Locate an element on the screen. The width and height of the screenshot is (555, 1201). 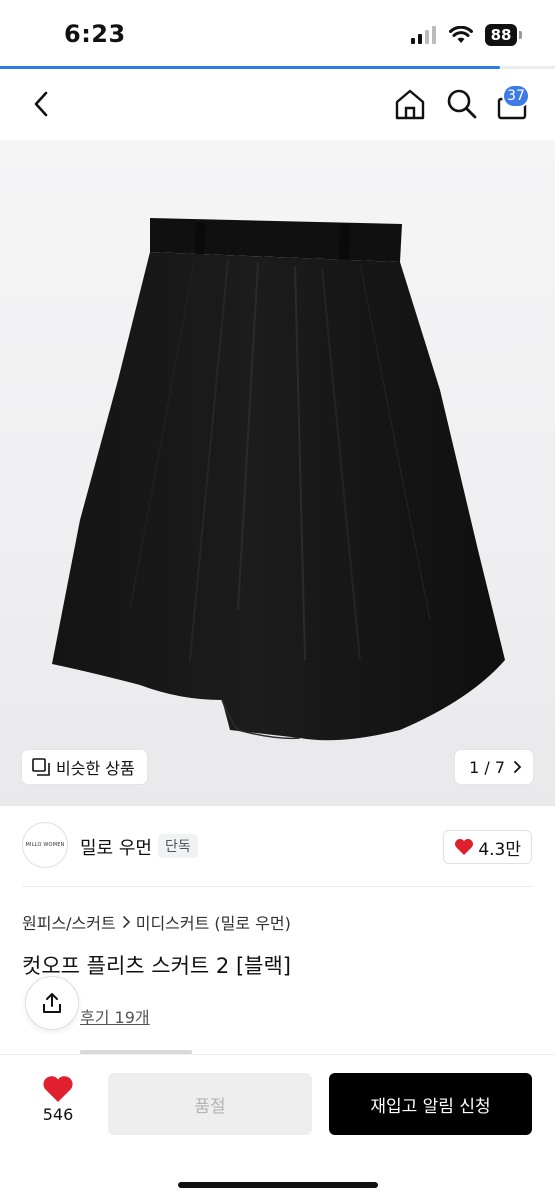
similar-items-icon is located at coordinates (41, 767).